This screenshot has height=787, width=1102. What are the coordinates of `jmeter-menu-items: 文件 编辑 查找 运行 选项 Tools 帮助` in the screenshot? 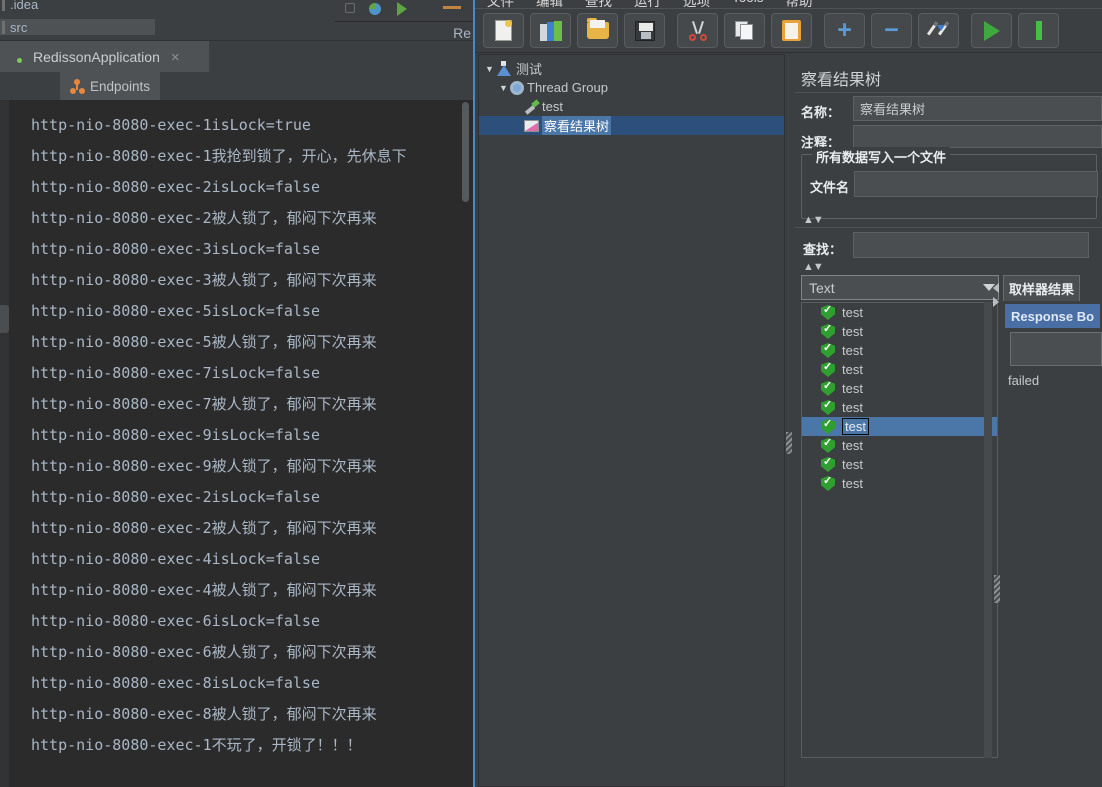 It's located at (644, 4).